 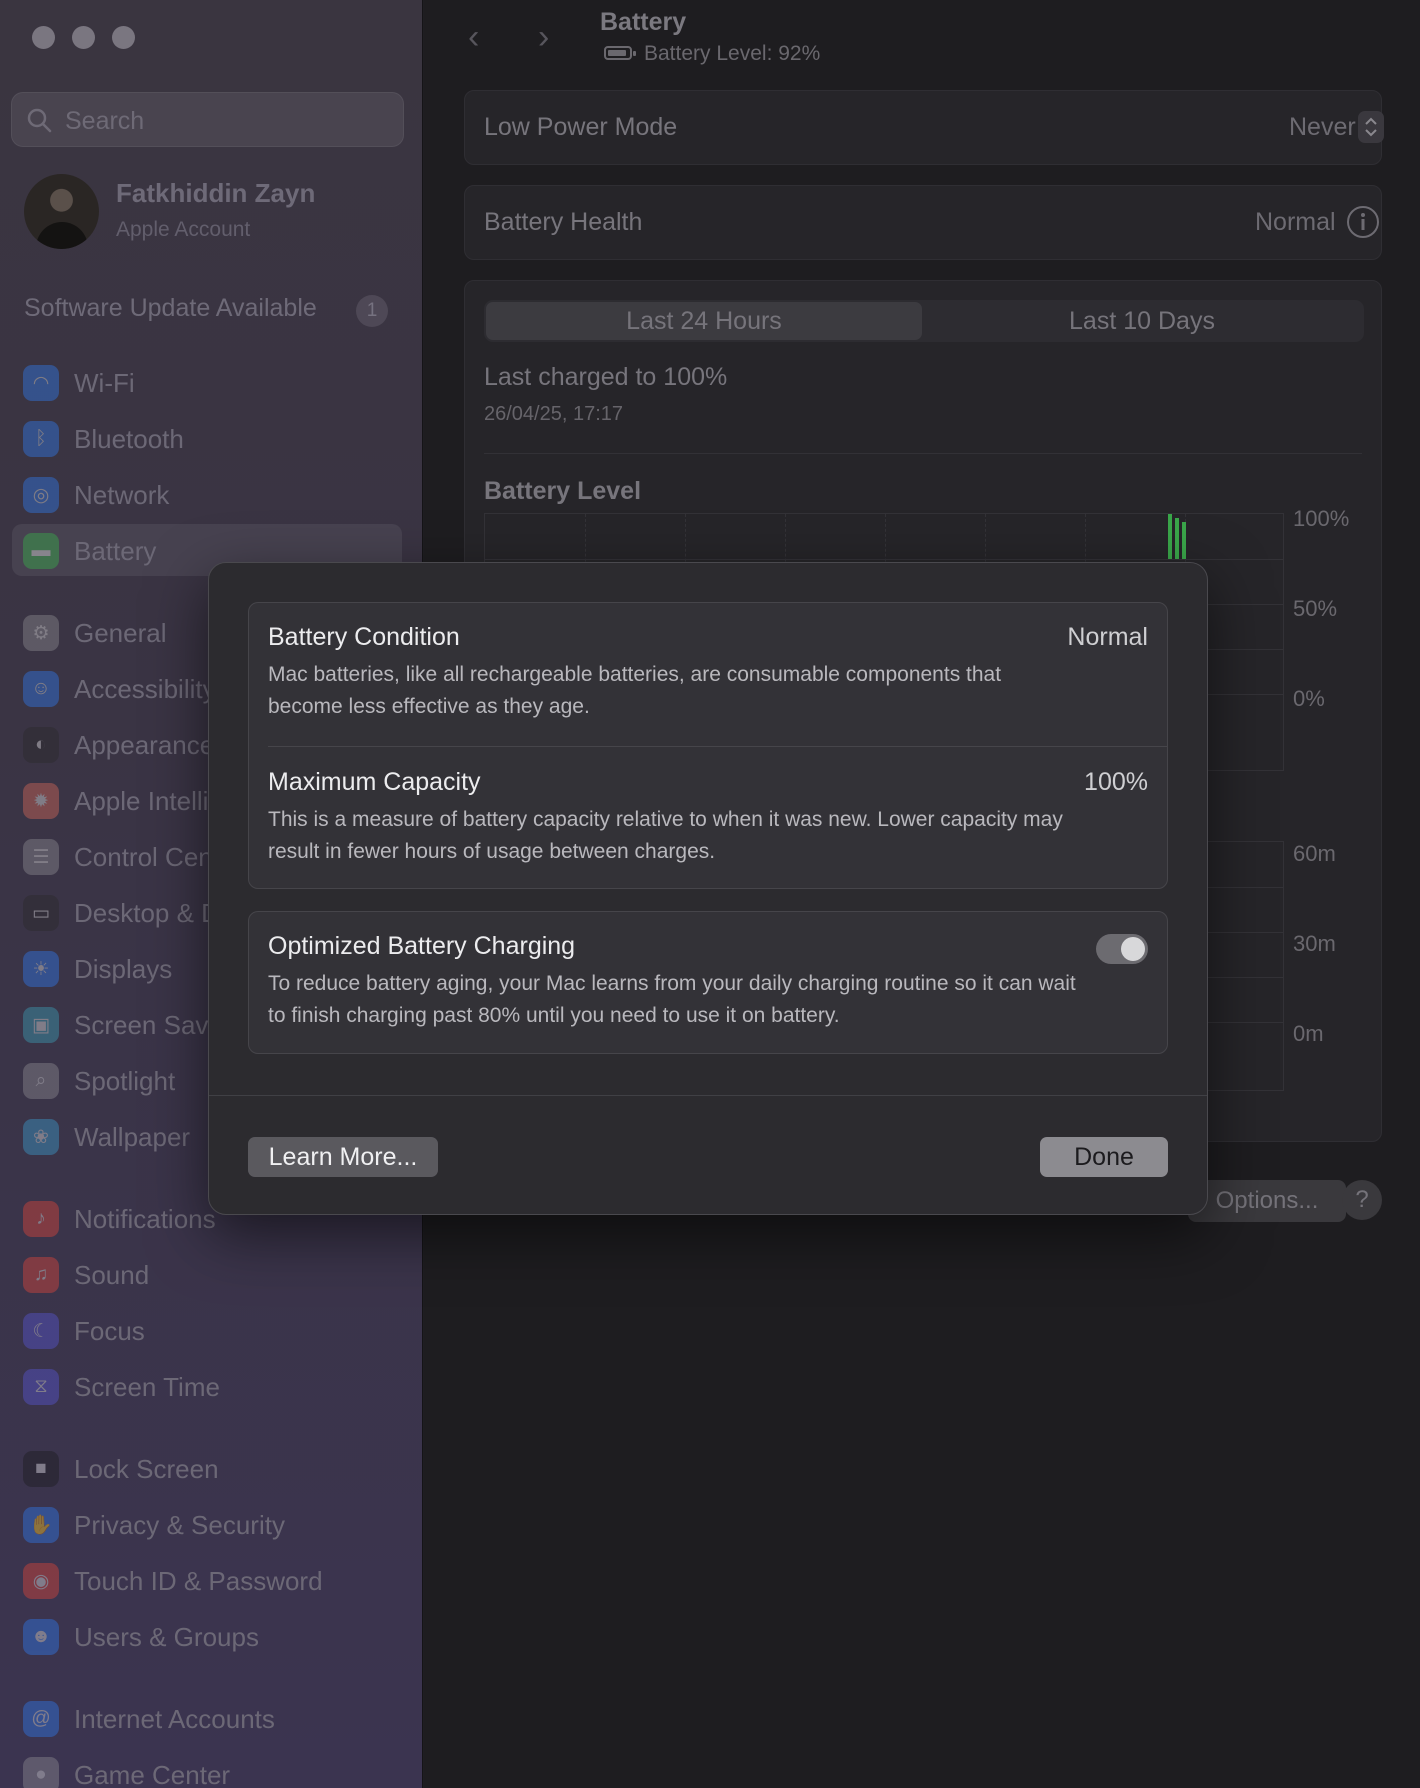 I want to click on sidebar-item-label: Bluetooth, so click(x=129, y=439).